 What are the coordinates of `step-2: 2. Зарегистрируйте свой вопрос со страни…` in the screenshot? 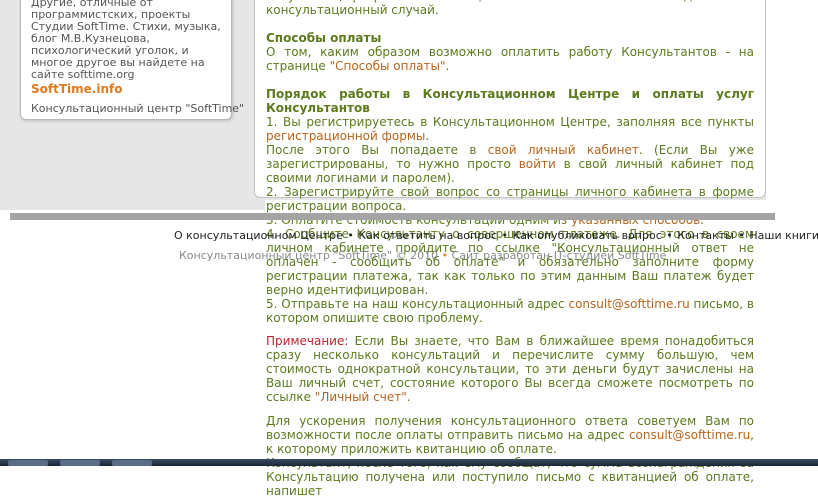 It's located at (510, 199).